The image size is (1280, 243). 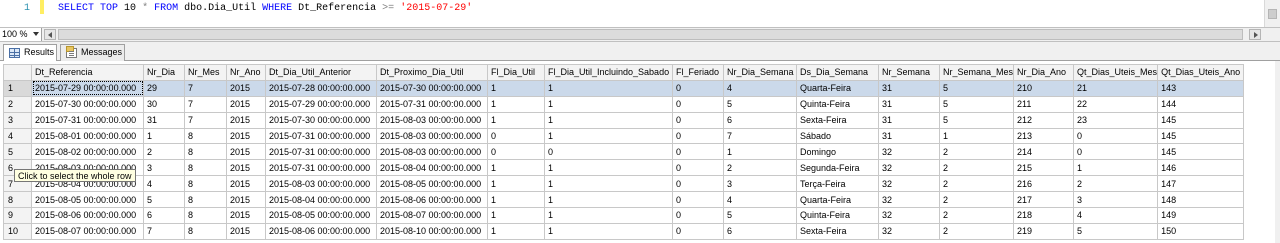 I want to click on grid-cell: 216, so click(x=1044, y=184).